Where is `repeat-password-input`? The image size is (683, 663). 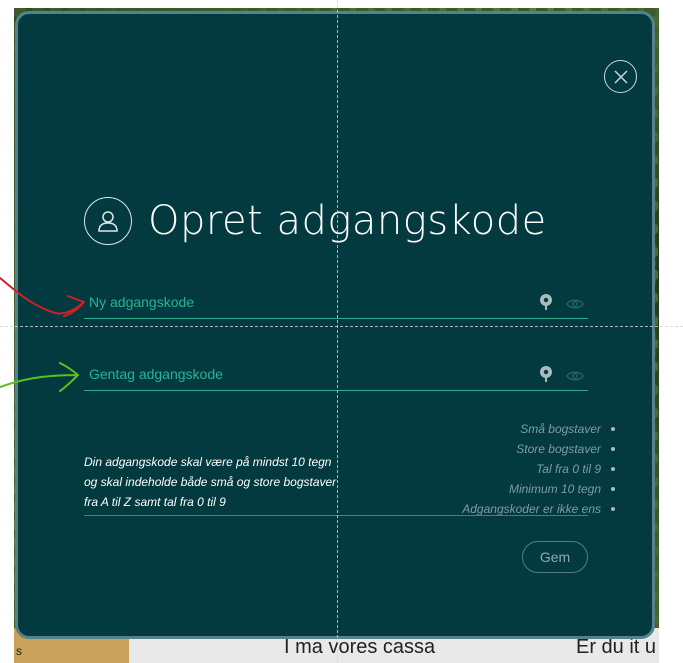 repeat-password-input is located at coordinates (306, 374).